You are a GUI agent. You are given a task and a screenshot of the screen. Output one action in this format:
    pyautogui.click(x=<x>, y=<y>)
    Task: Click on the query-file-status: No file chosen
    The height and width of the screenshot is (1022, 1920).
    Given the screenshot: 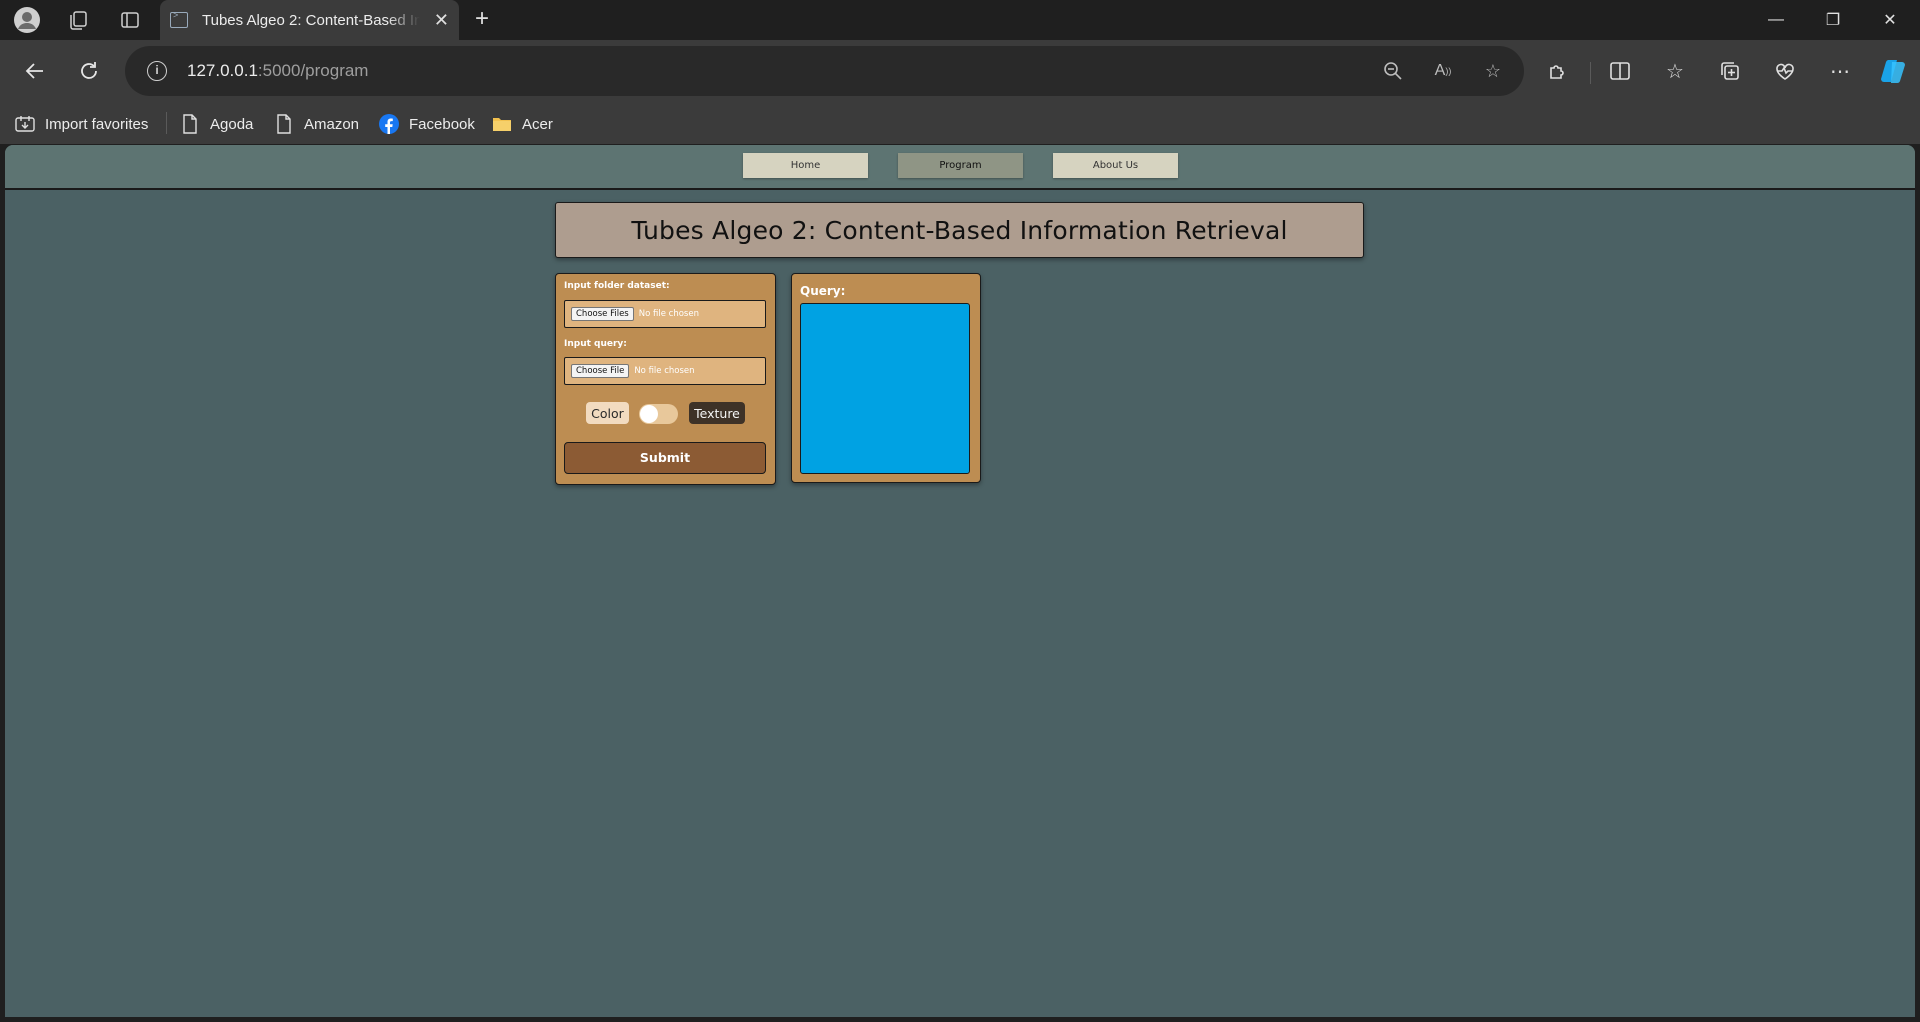 What is the action you would take?
    pyautogui.click(x=664, y=371)
    